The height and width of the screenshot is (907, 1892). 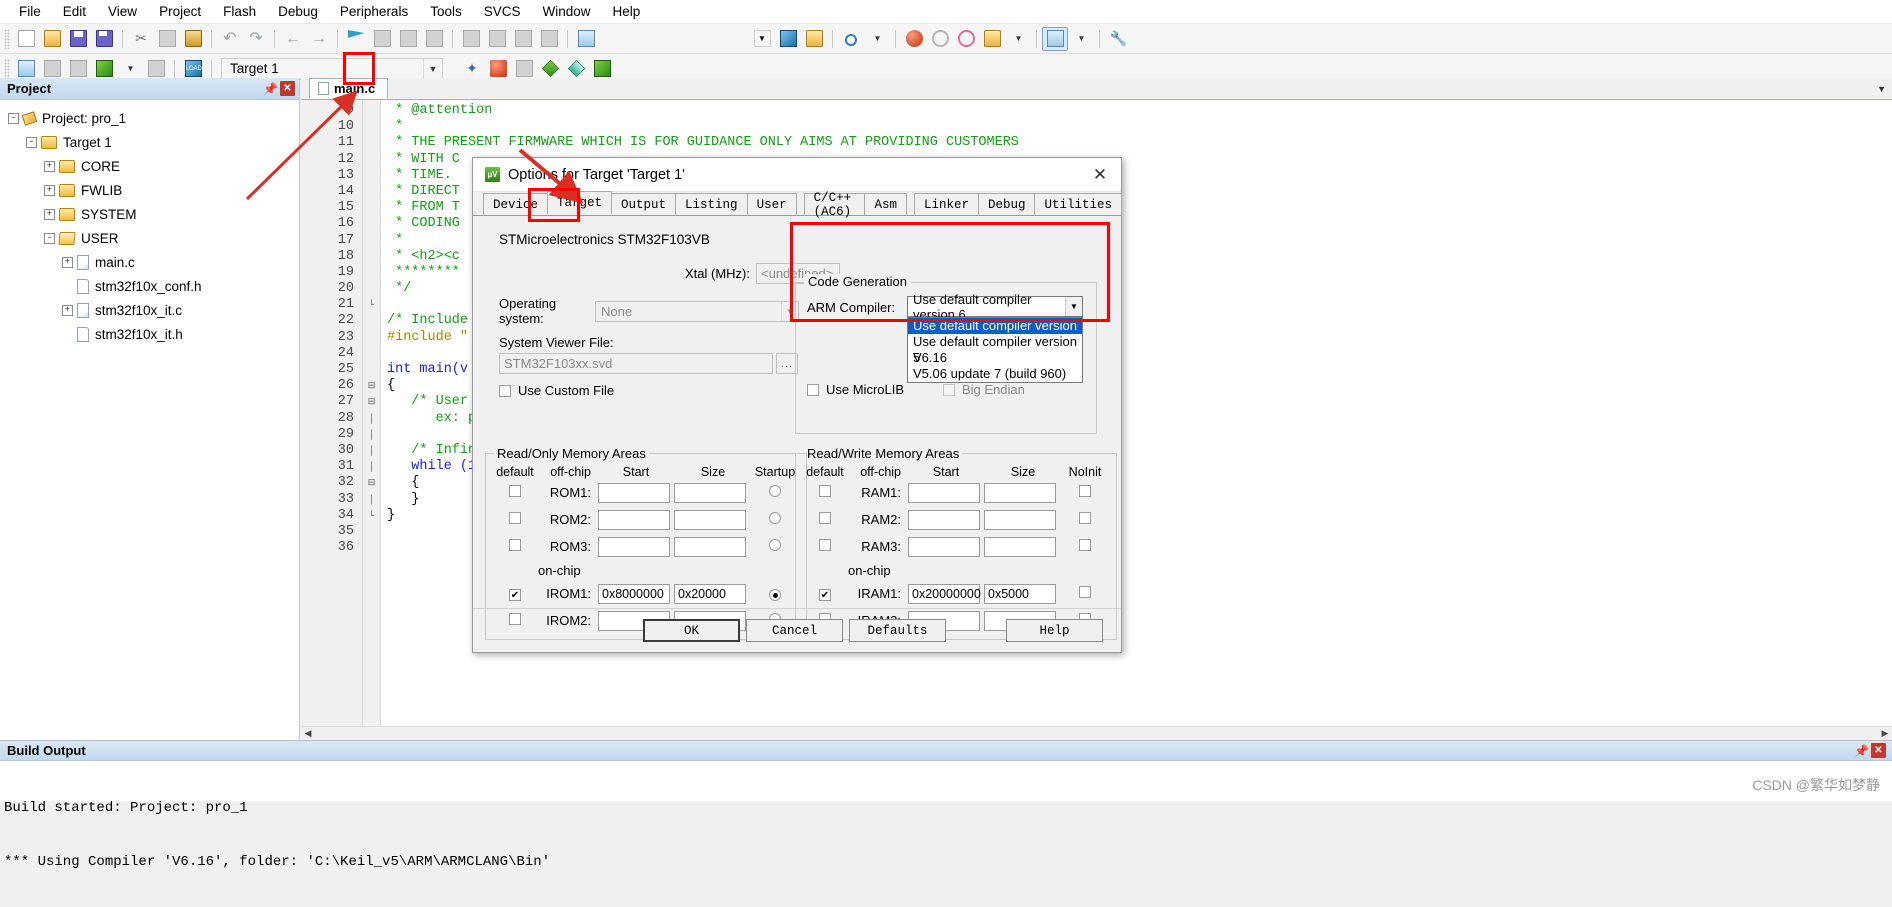 What do you see at coordinates (851, 39) in the screenshot?
I see `find-in-files-button` at bounding box center [851, 39].